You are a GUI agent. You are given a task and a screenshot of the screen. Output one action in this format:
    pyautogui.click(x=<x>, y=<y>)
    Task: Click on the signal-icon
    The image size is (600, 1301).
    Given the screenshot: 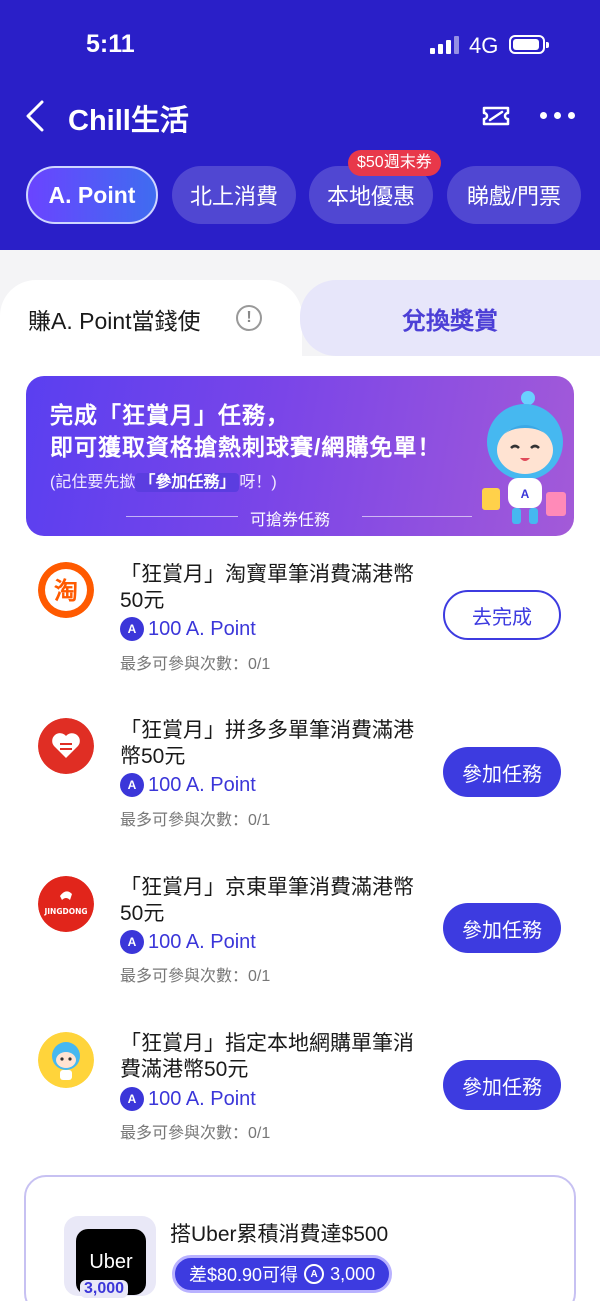 What is the action you would take?
    pyautogui.click(x=445, y=45)
    